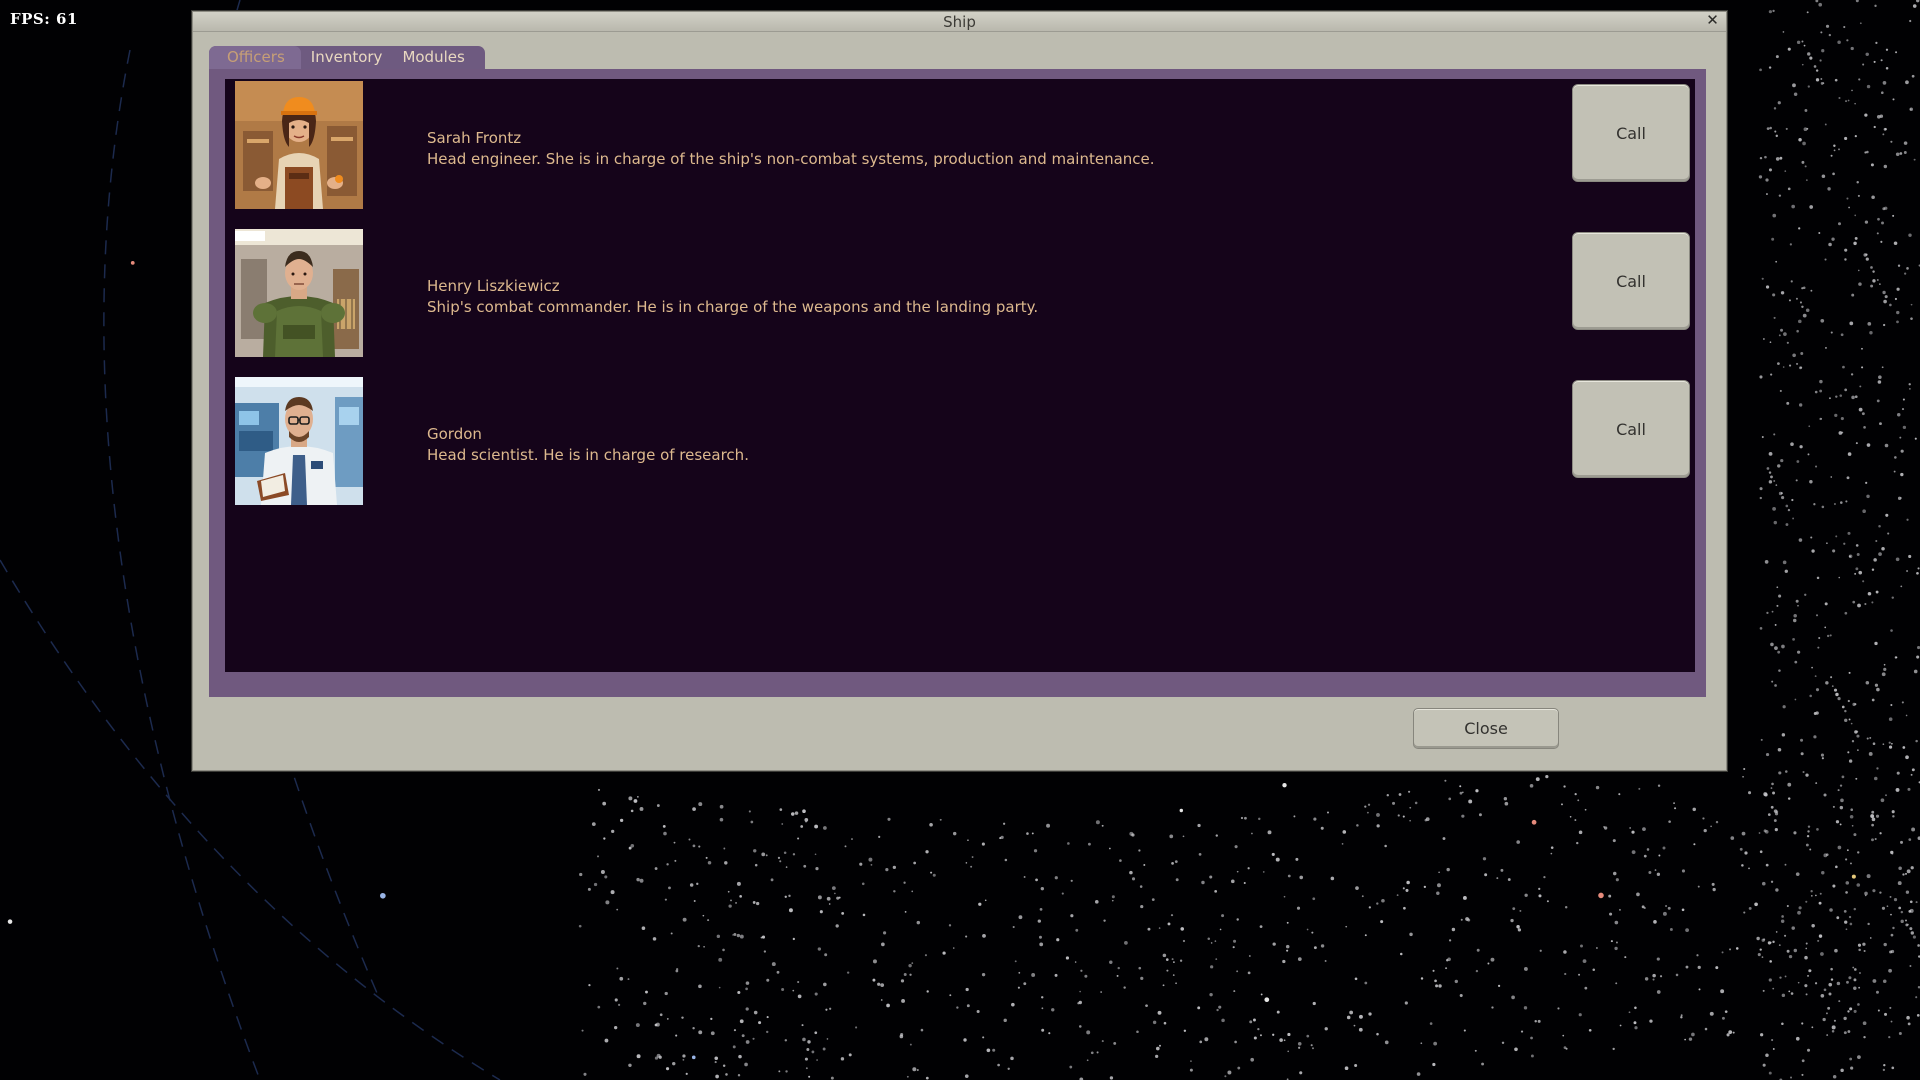  Describe the element at coordinates (1631, 429) in the screenshot. I see `call-button-gordon: Call` at that location.